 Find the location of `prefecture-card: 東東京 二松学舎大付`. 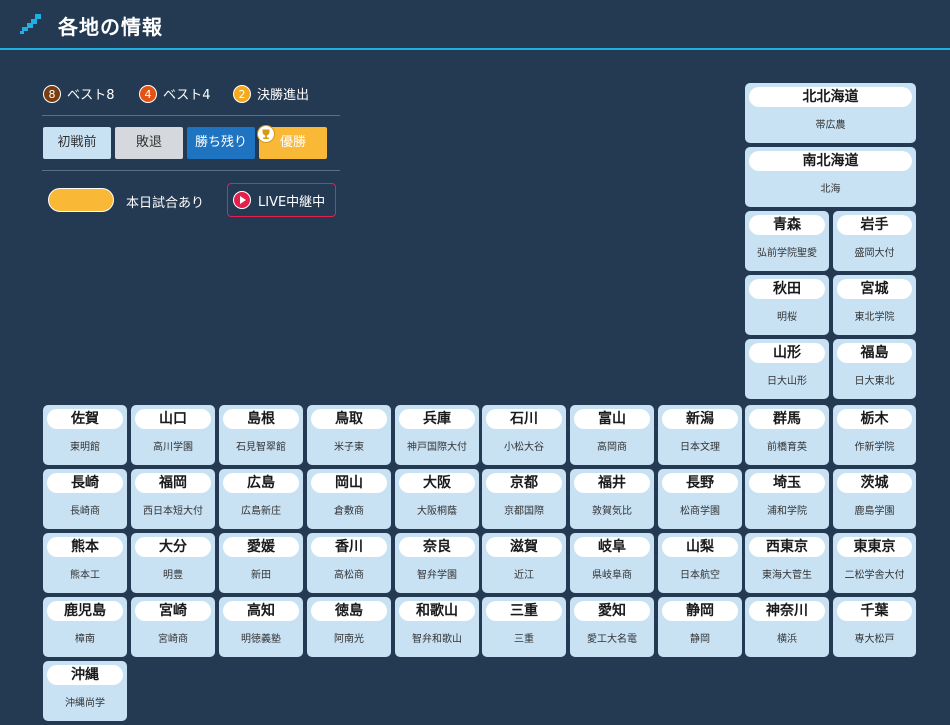

prefecture-card: 東東京 二松学舎大付 is located at coordinates (874, 563).